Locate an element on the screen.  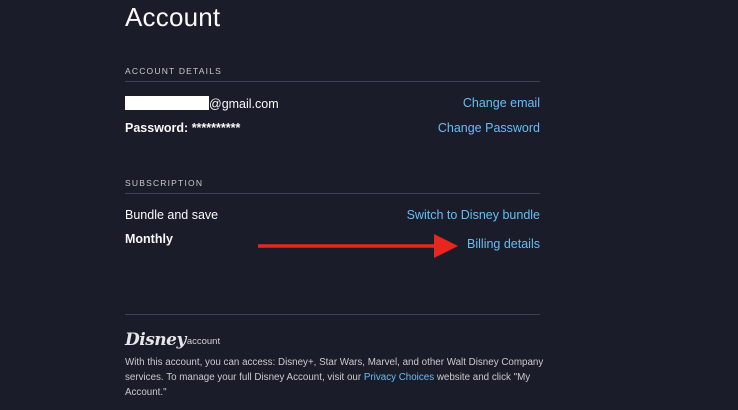
logo-suffix: account is located at coordinates (203, 341).